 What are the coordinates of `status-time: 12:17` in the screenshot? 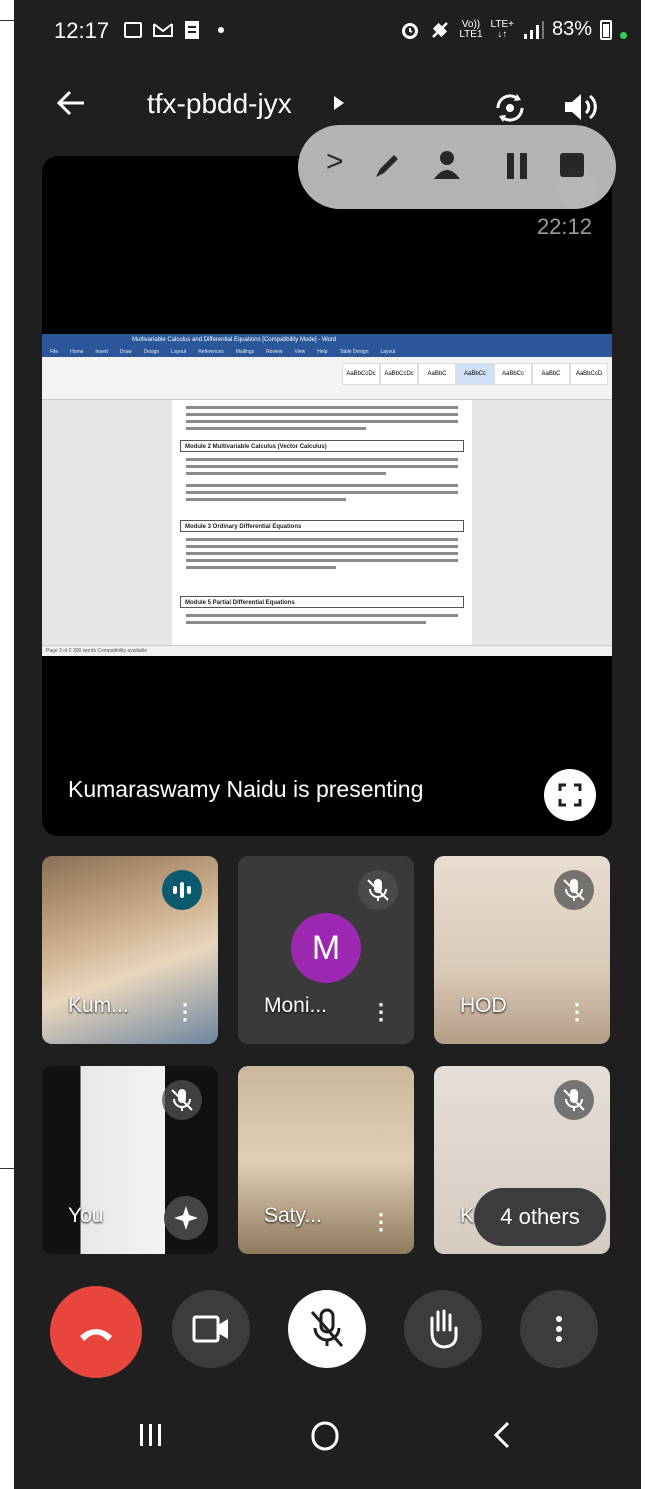 It's located at (82, 30).